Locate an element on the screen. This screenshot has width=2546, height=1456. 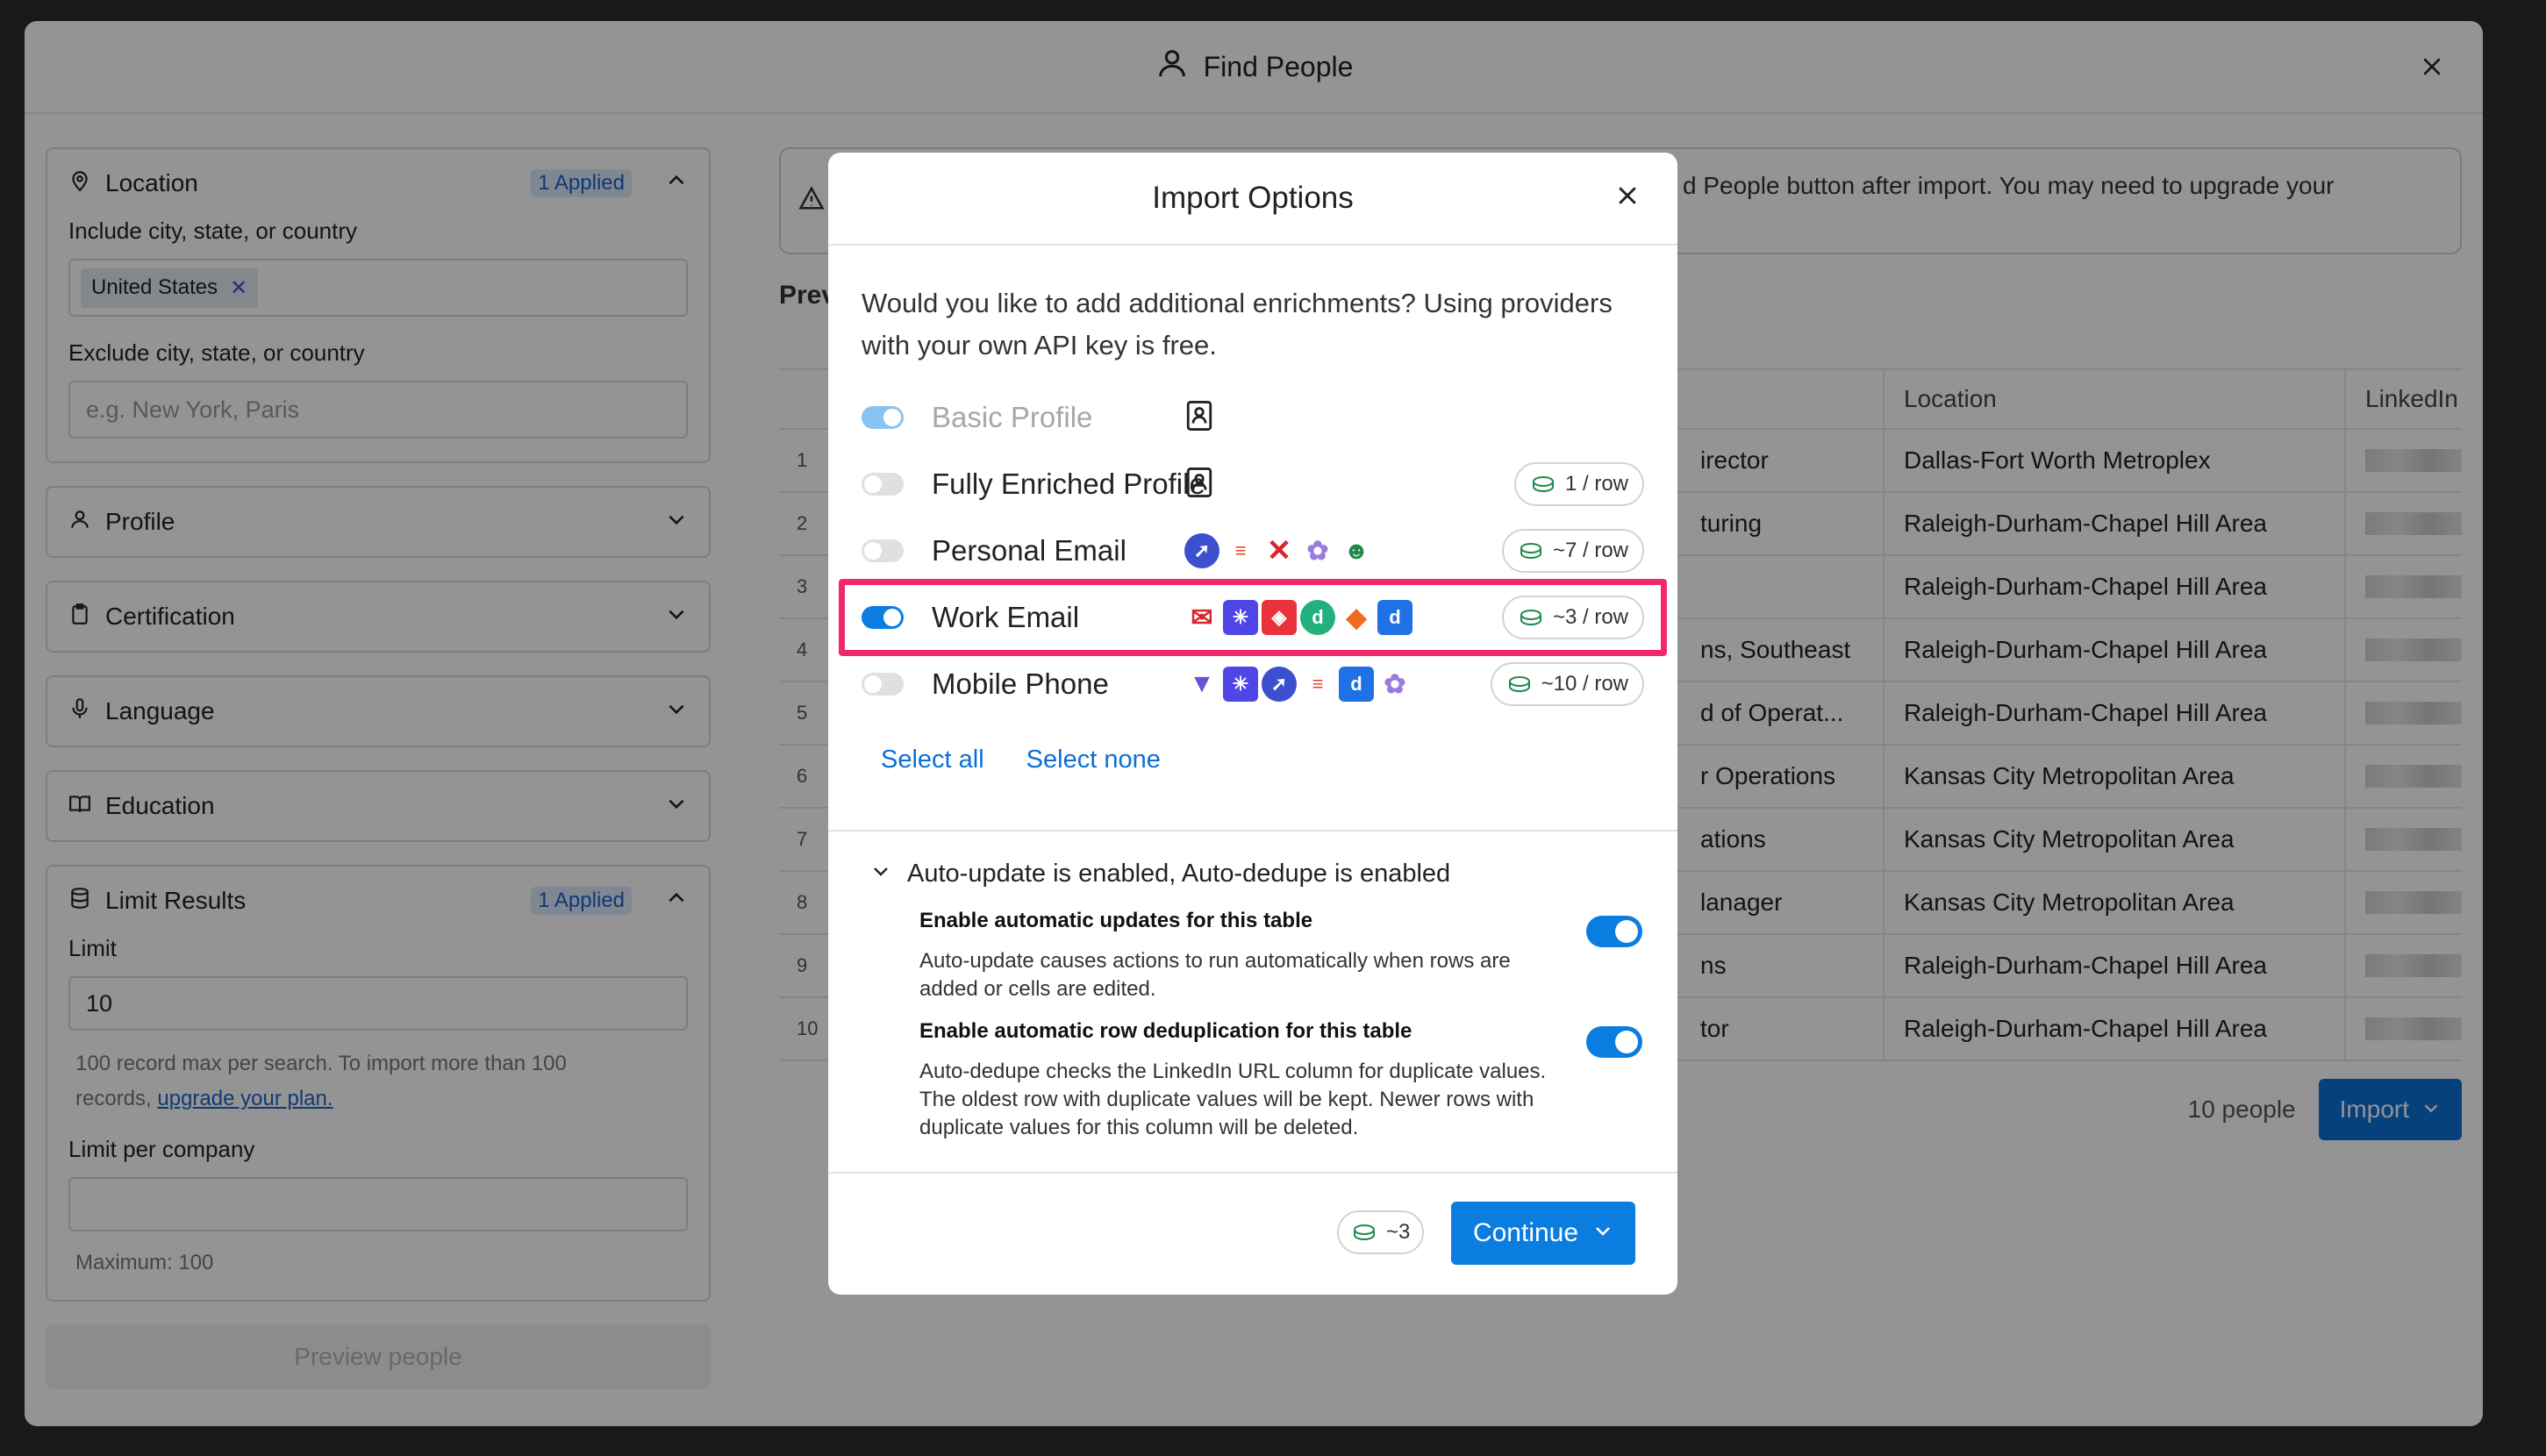
auto-update-toggle is located at coordinates (1614, 931).